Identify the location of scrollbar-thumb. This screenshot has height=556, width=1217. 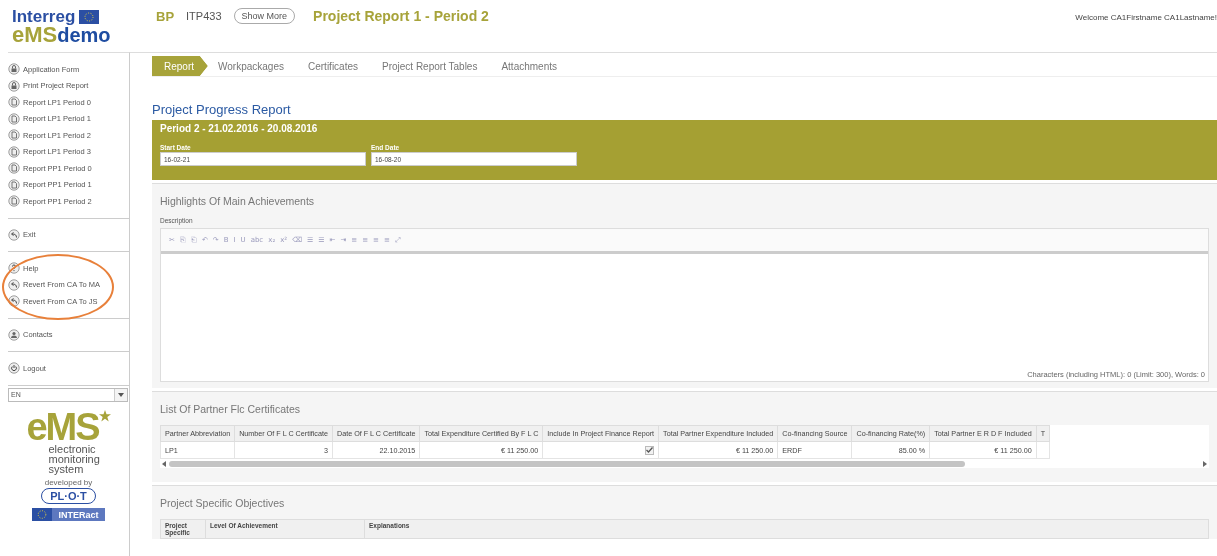
(567, 463).